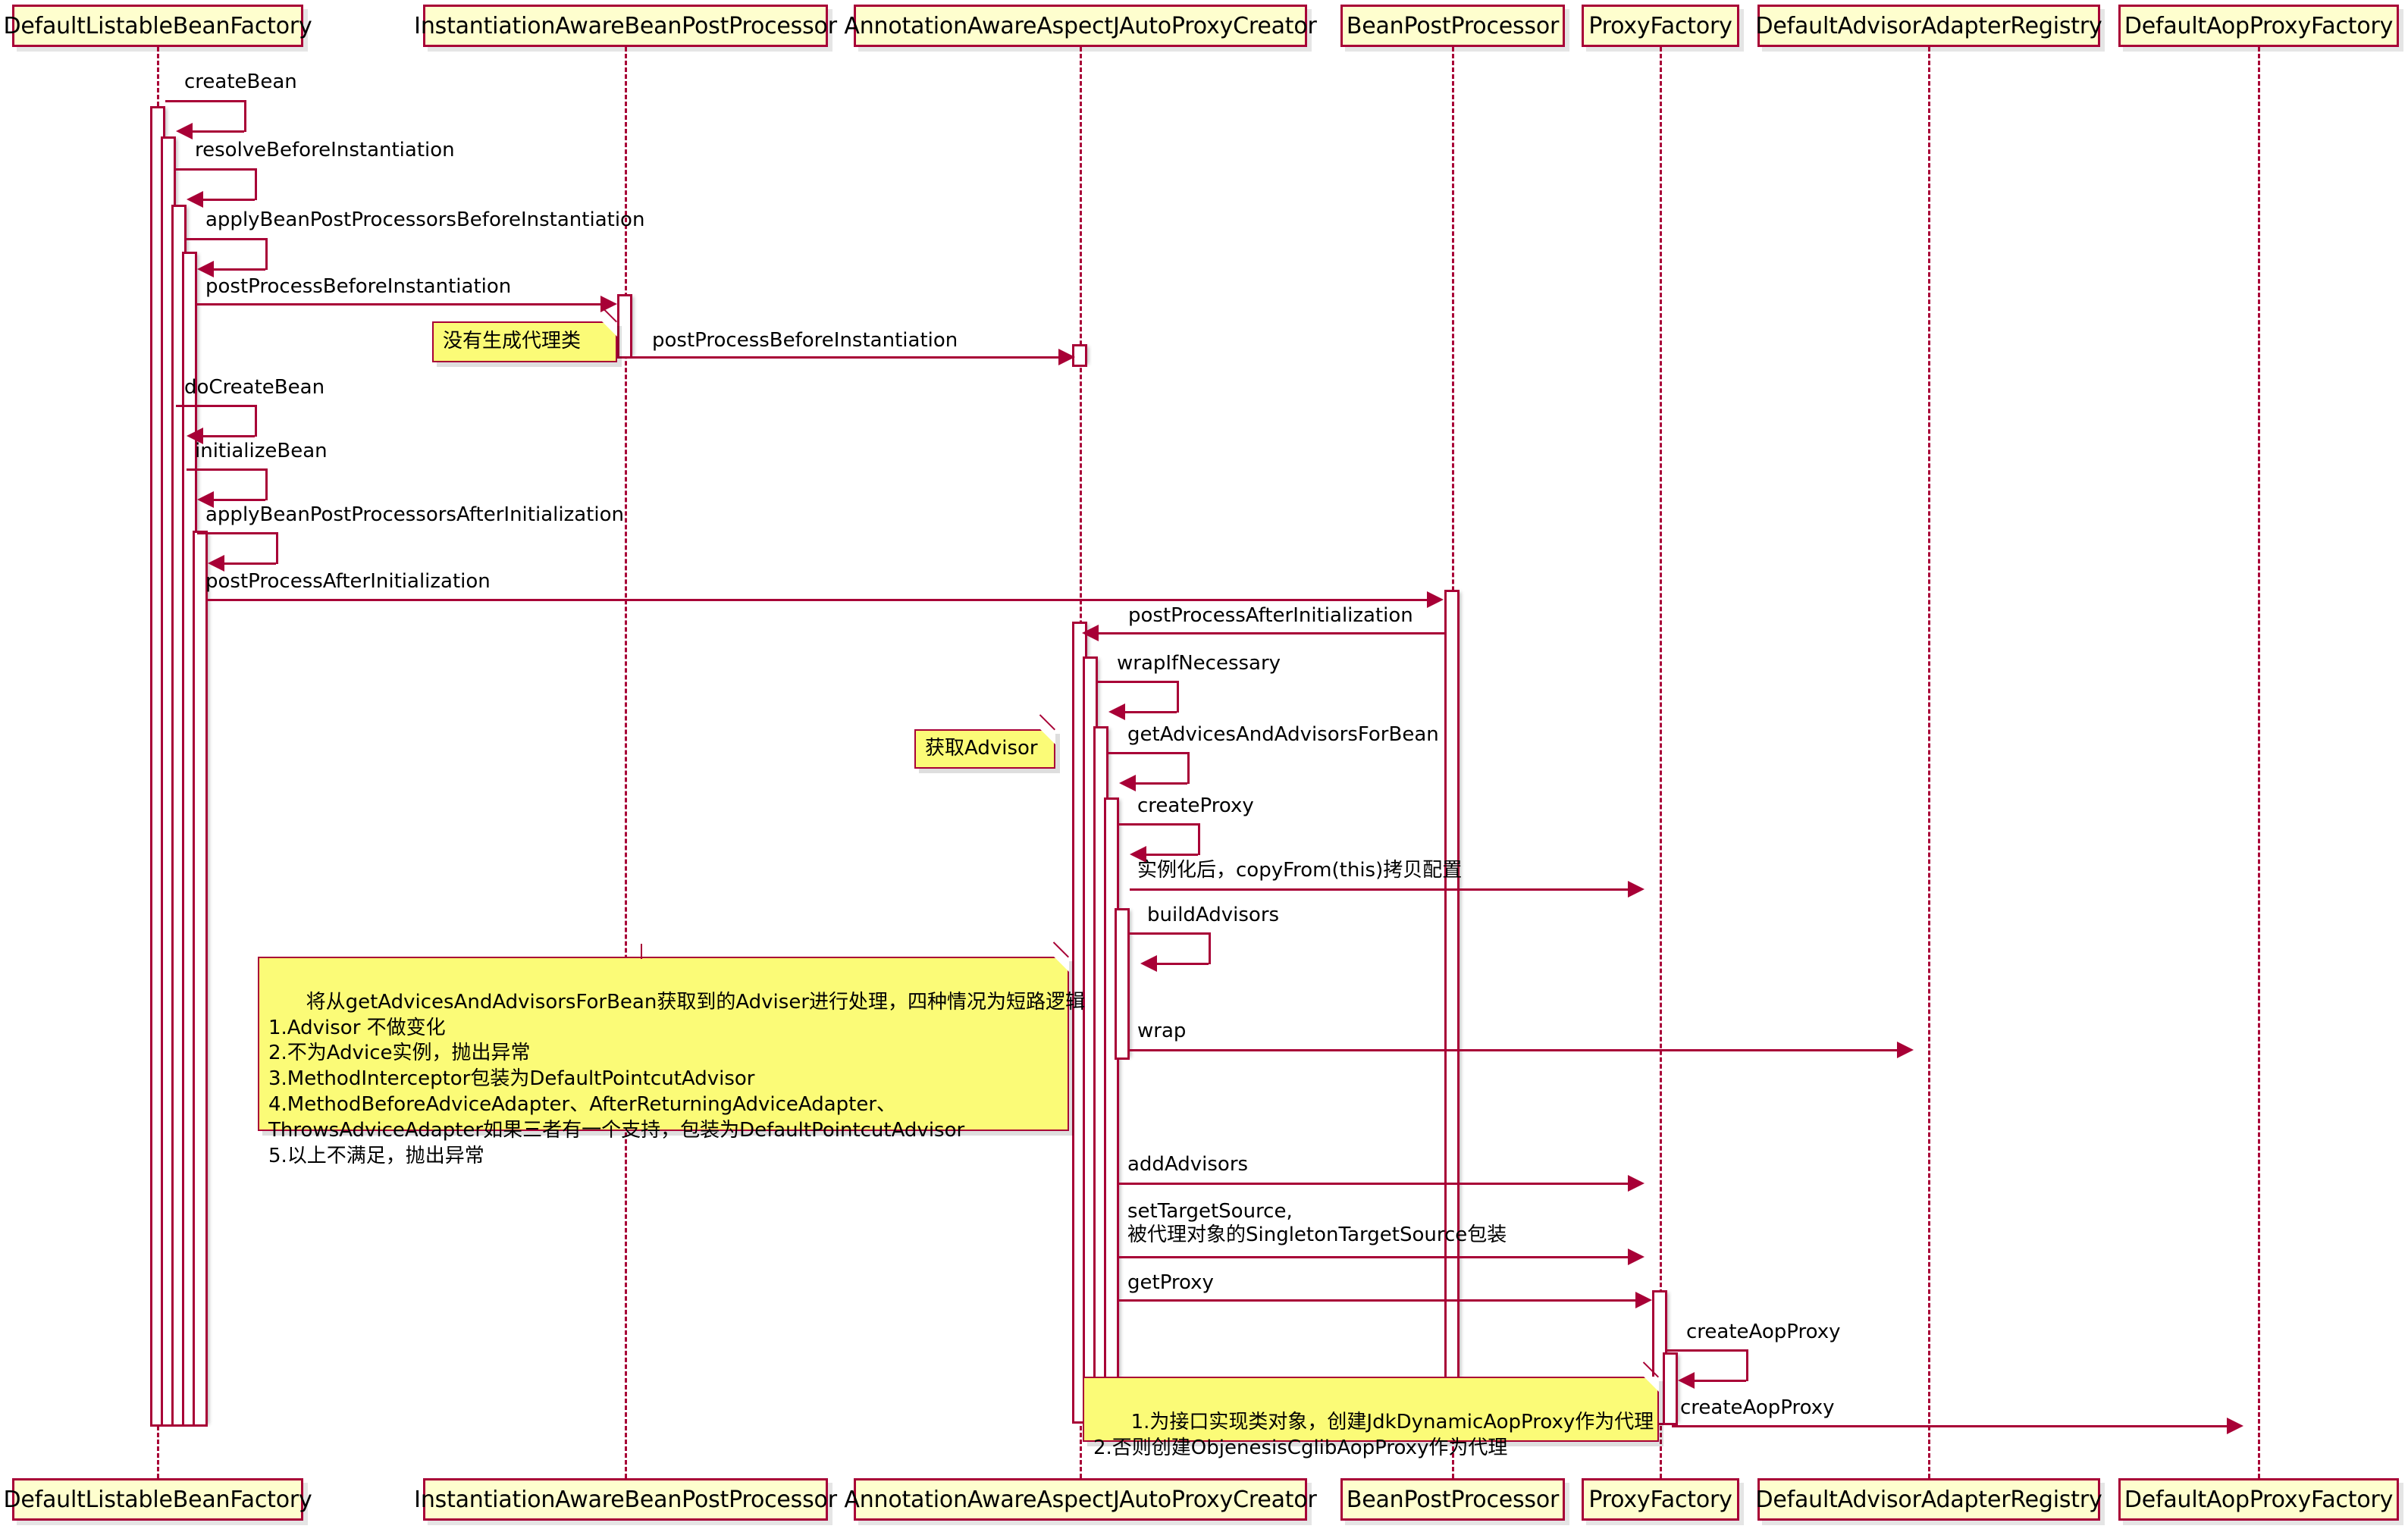 The height and width of the screenshot is (1529, 2408). What do you see at coordinates (1195, 805) in the screenshot?
I see `message-label-createProxy: createProxy` at bounding box center [1195, 805].